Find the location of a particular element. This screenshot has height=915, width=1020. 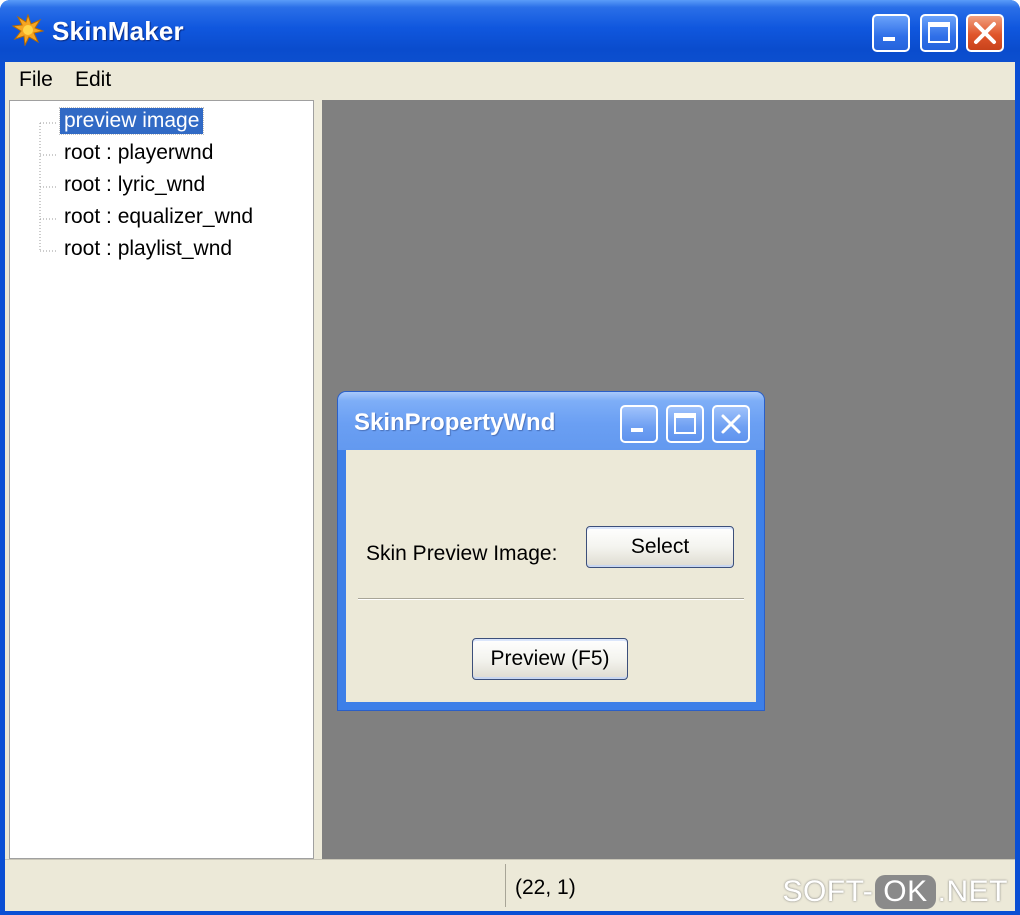

select-button: Select is located at coordinates (660, 547).